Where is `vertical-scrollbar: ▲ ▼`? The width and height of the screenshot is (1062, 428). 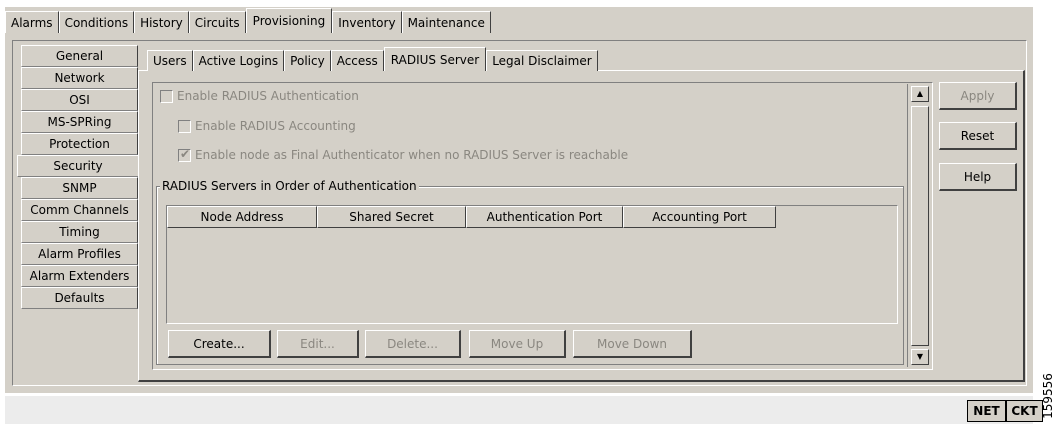
vertical-scrollbar: ▲ ▼ is located at coordinates (919, 225).